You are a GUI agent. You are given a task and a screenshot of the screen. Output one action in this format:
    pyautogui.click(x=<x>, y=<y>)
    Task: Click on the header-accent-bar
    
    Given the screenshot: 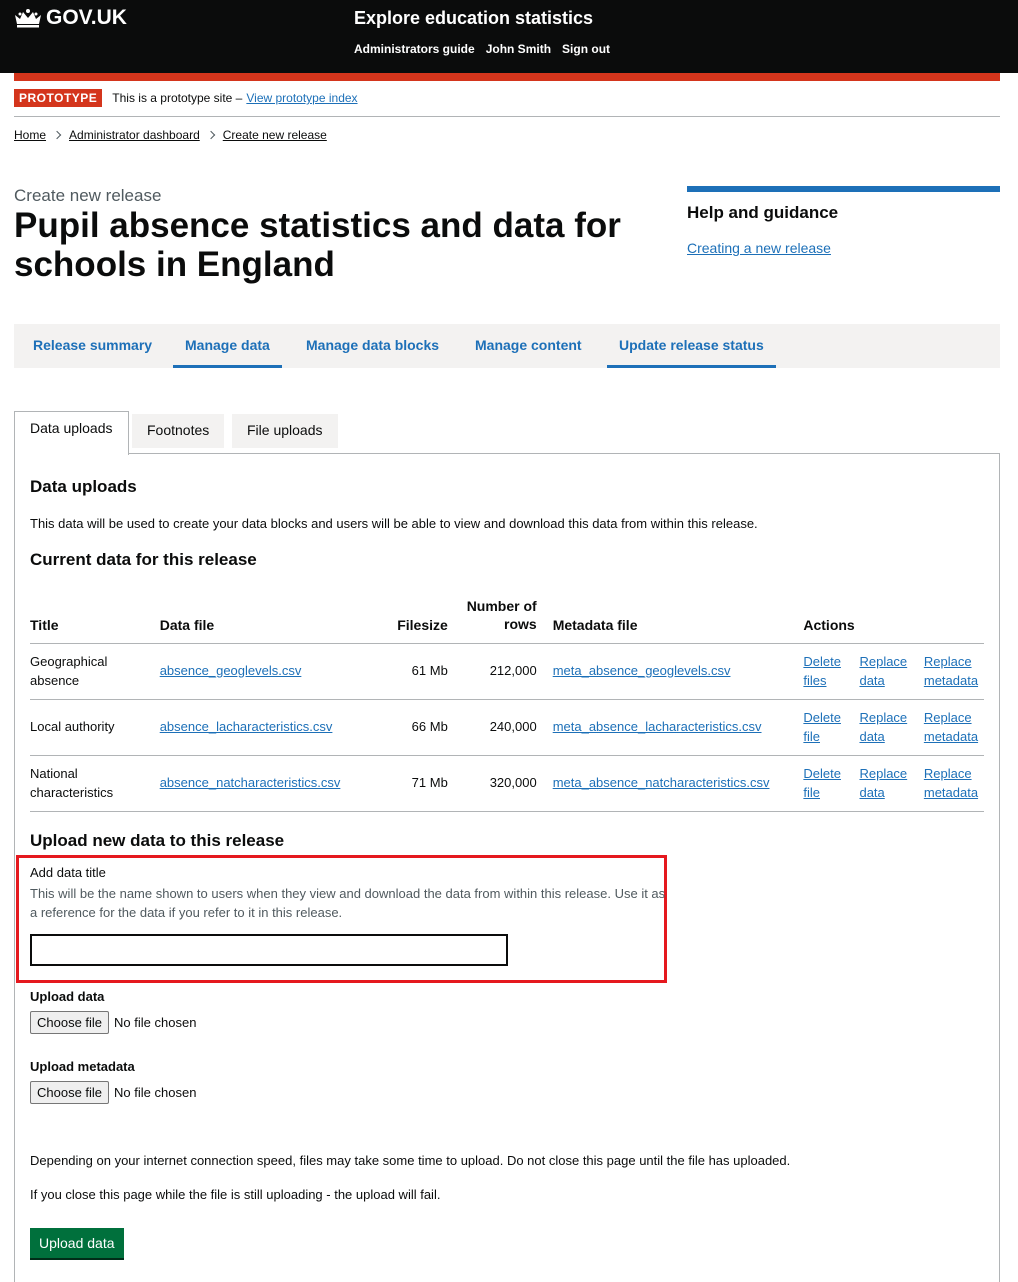 What is the action you would take?
    pyautogui.click(x=507, y=77)
    